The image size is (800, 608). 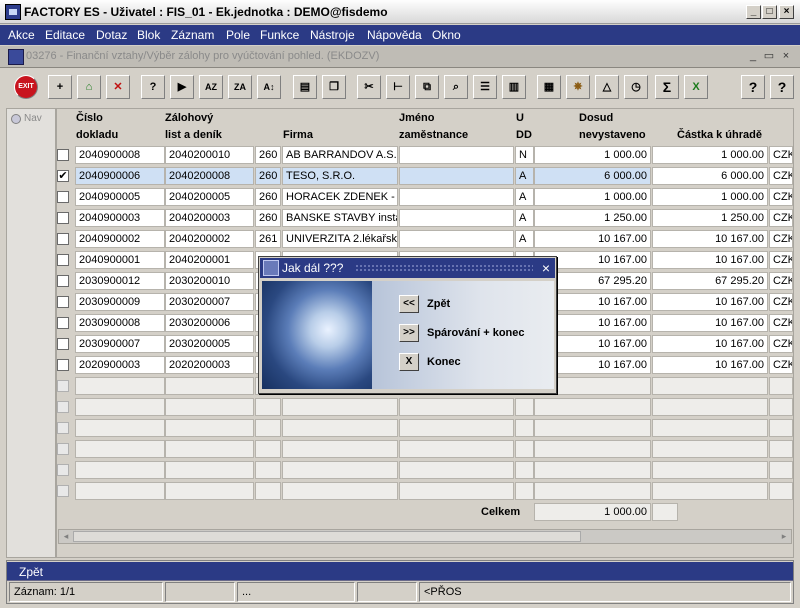 What do you see at coordinates (786, 12) in the screenshot?
I see `close-button: ×` at bounding box center [786, 12].